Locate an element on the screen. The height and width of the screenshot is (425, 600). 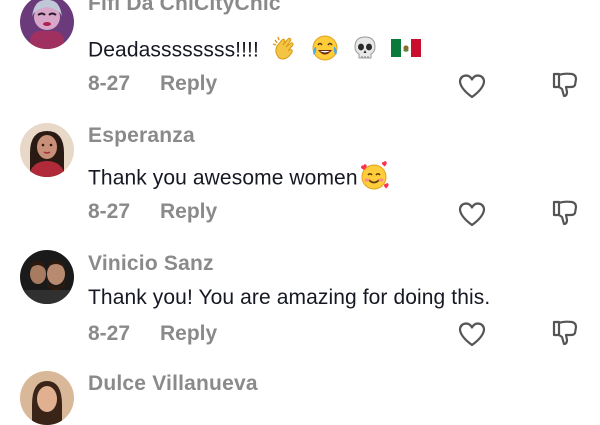
comment-username: Esperanza is located at coordinates (141, 136).